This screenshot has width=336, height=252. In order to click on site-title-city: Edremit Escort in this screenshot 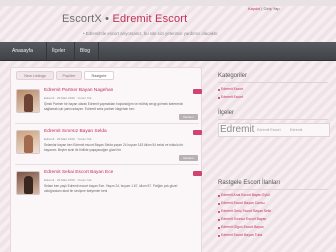, I will do `click(150, 19)`.